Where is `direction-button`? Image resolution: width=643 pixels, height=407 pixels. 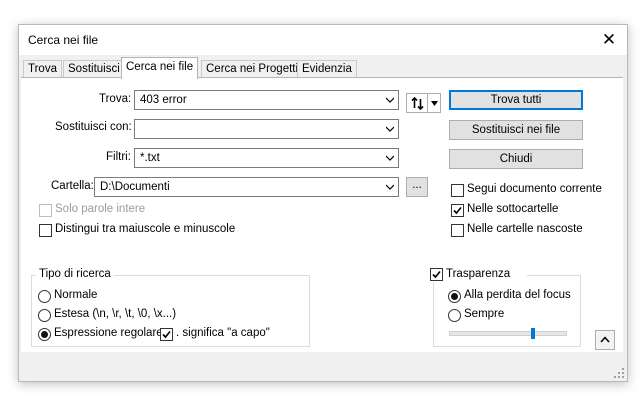 direction-button is located at coordinates (423, 103).